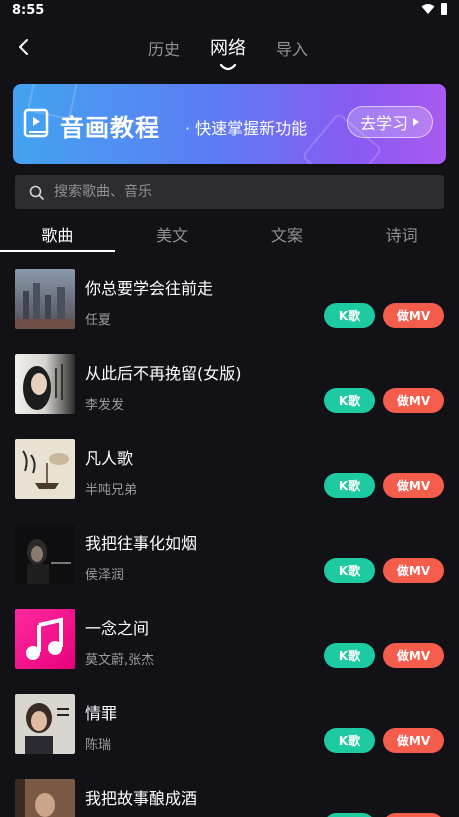 Image resolution: width=459 pixels, height=817 pixels. What do you see at coordinates (401, 235) in the screenshot?
I see `tab-poems: 诗词` at bounding box center [401, 235].